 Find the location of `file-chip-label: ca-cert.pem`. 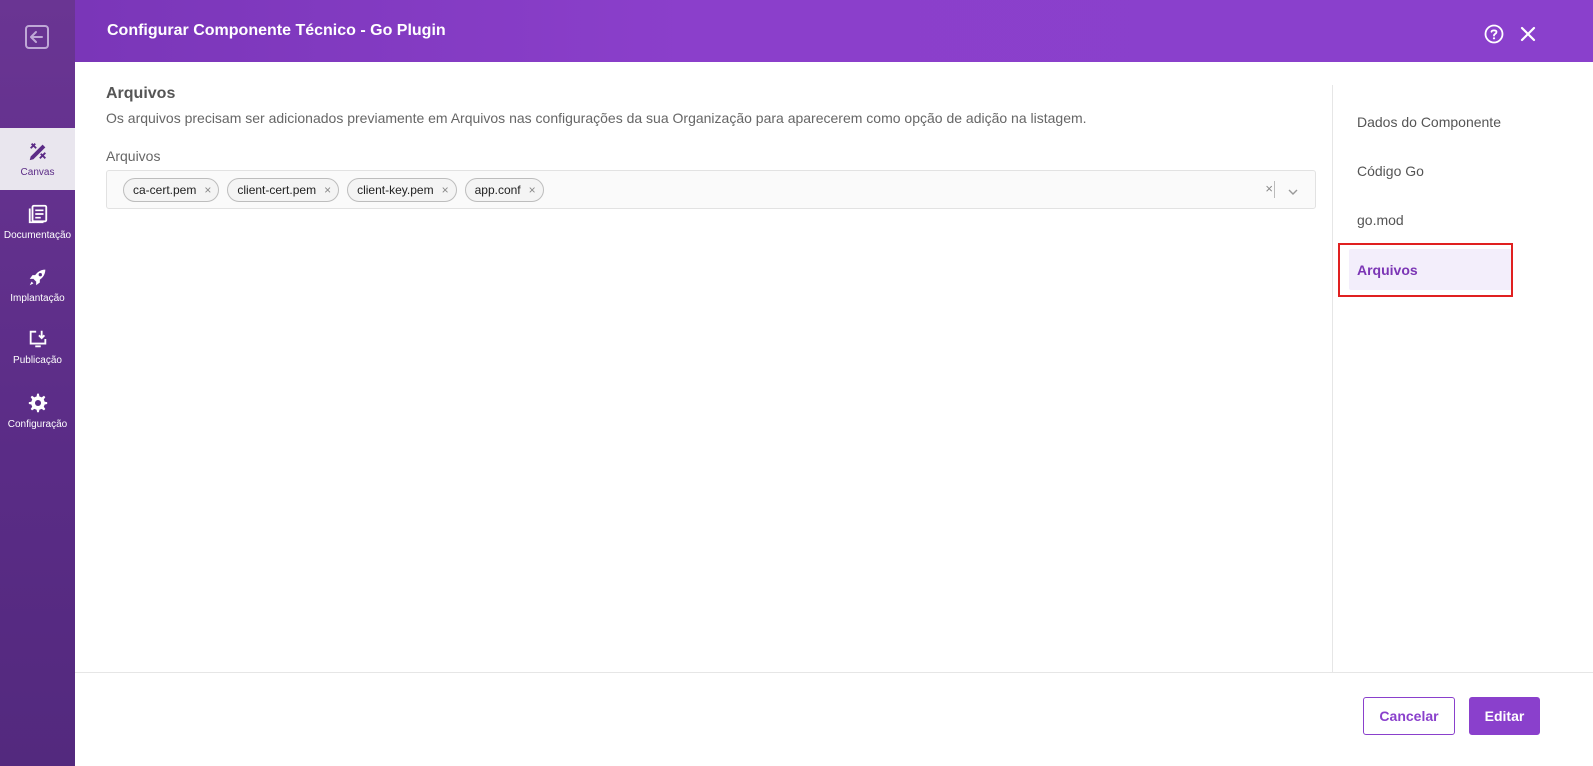

file-chip-label: ca-cert.pem is located at coordinates (165, 190).